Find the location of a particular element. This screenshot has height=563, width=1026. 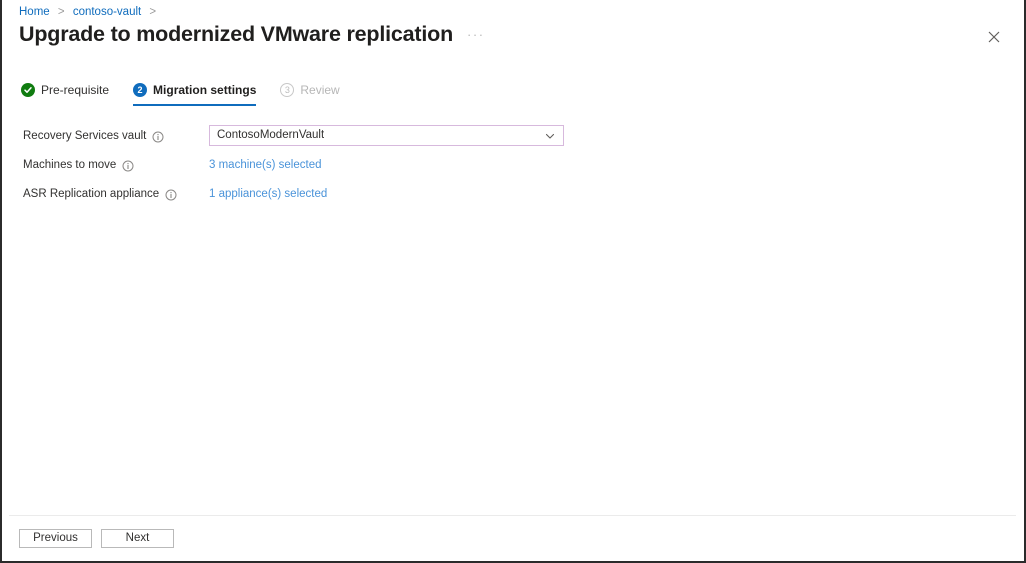

field-label: ASR Replication appliance is located at coordinates (116, 192).